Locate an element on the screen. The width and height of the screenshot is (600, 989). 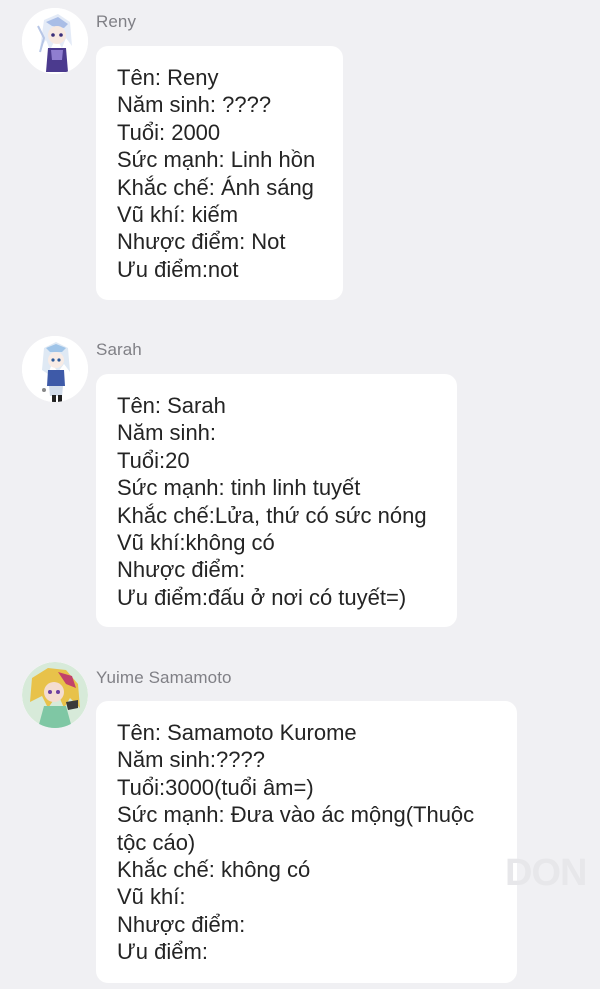
message-line: Ưu điểm:đấu ở nơi có tuyết=) is located at coordinates (262, 597).